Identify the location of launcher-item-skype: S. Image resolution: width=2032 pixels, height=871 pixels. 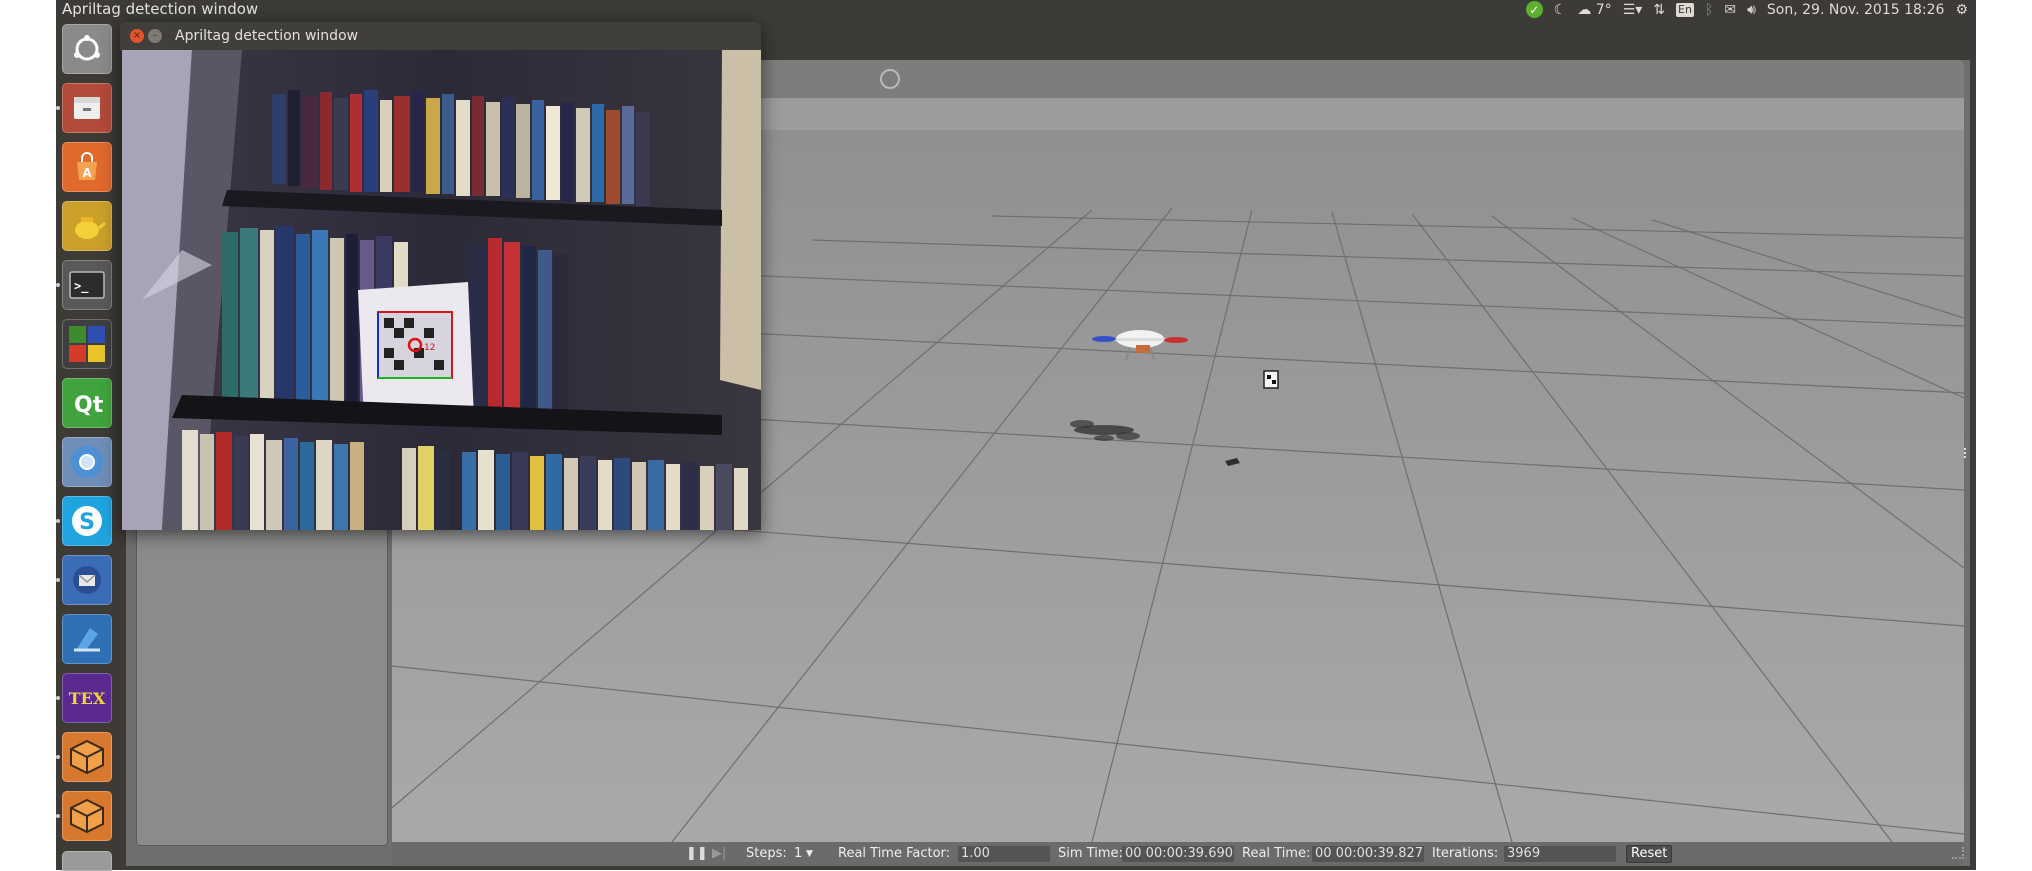
(84, 521).